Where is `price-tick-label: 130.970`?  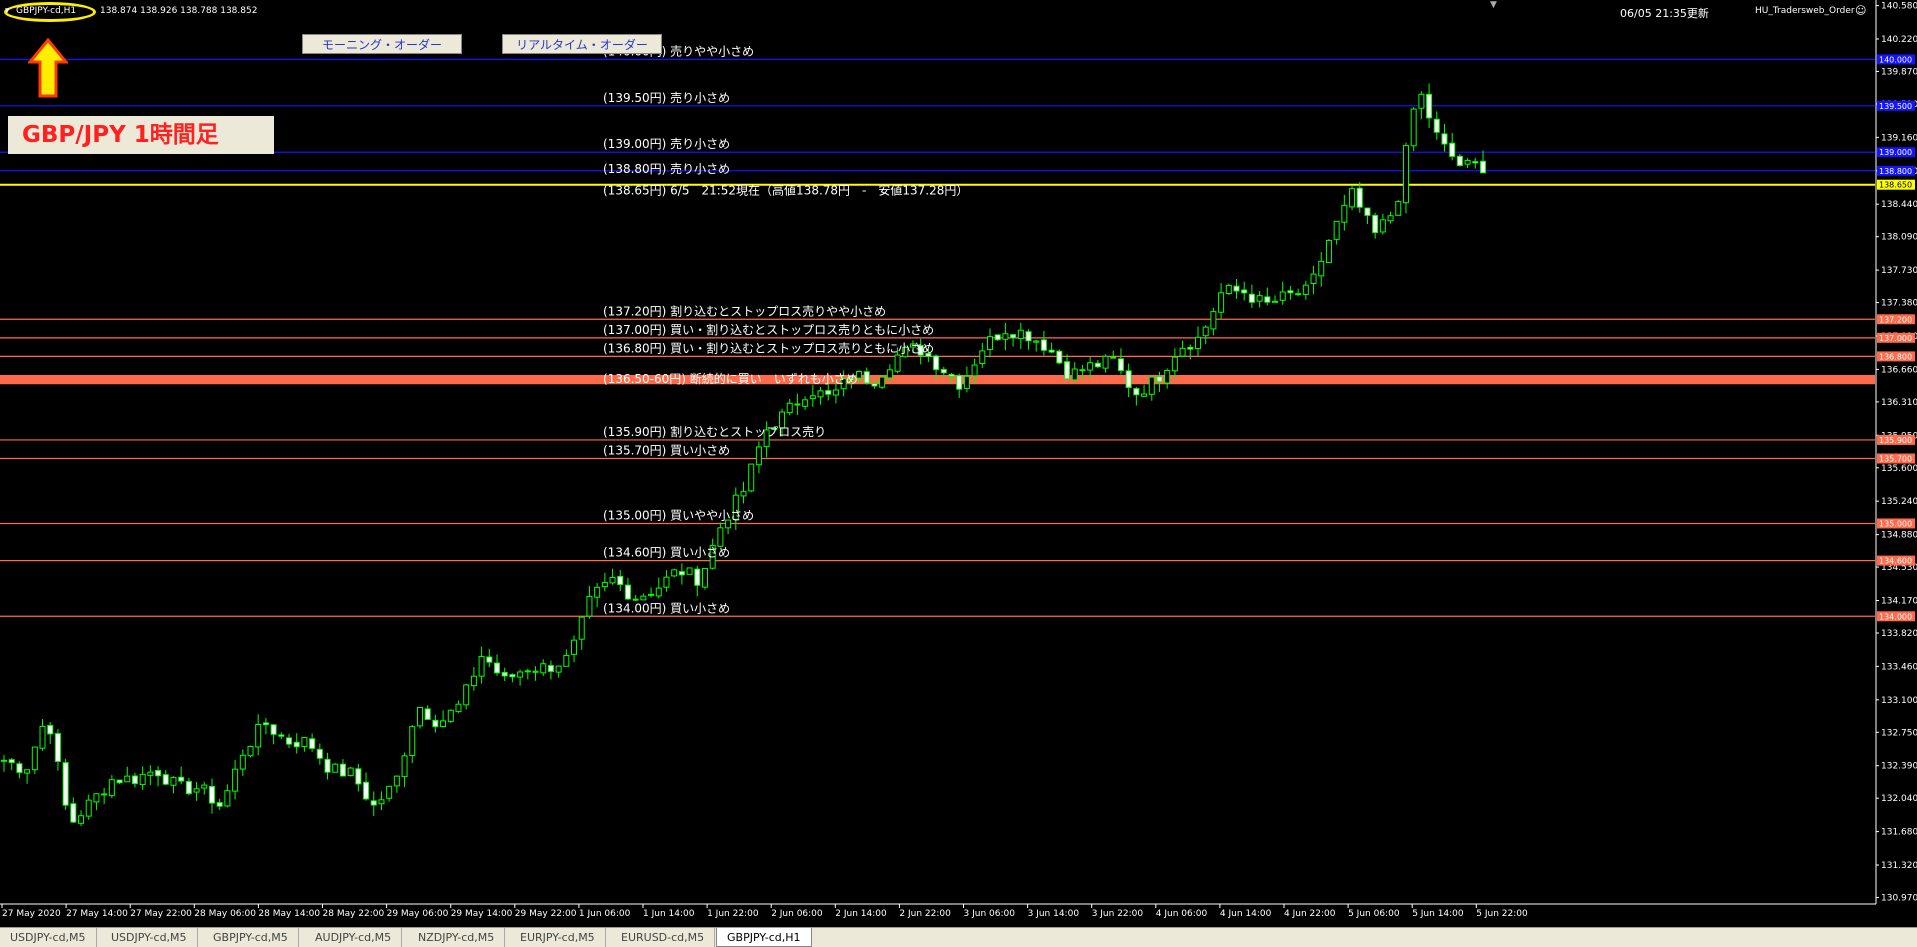
price-tick-label: 130.970 is located at coordinates (1899, 899).